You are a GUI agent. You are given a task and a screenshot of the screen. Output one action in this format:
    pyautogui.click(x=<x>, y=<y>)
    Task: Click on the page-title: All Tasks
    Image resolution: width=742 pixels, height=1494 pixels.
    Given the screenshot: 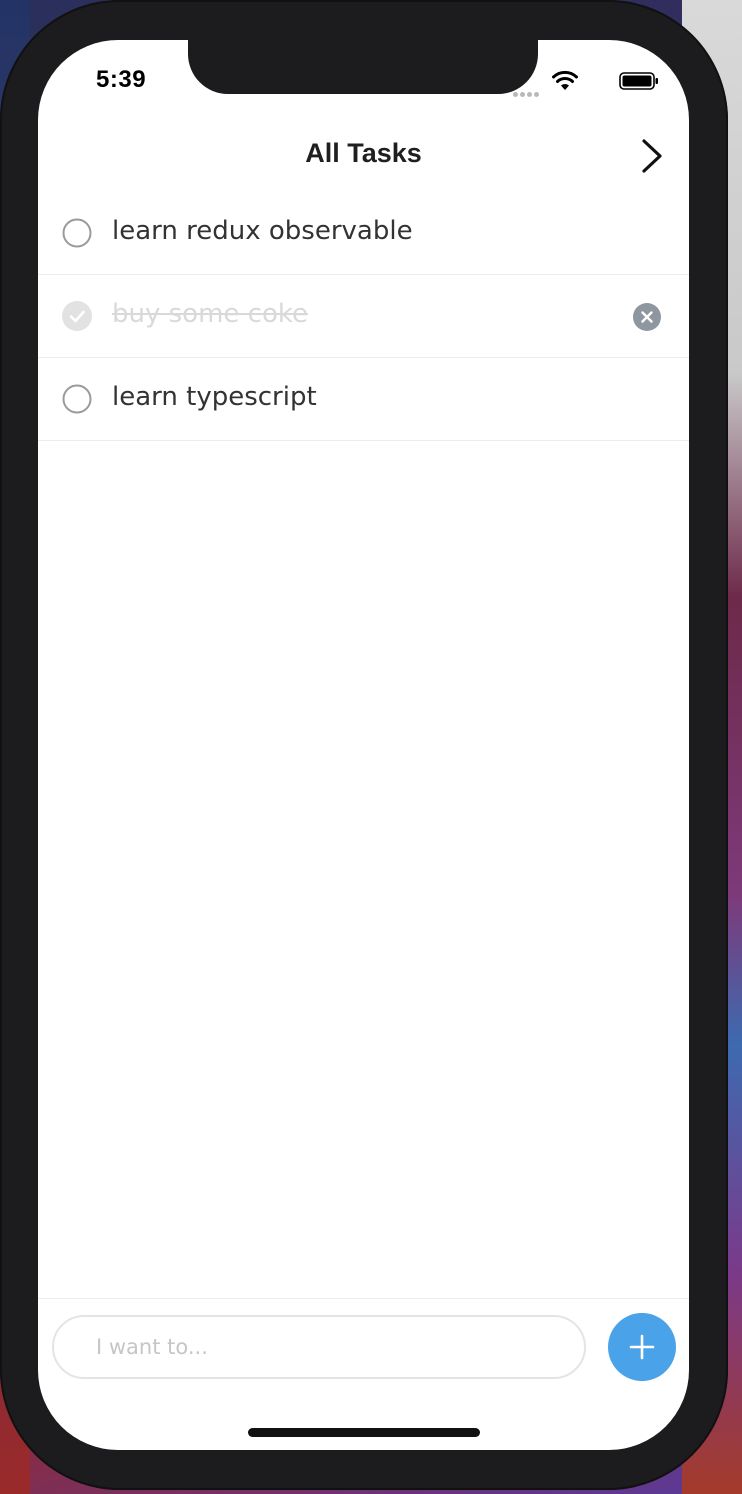 What is the action you would take?
    pyautogui.click(x=363, y=153)
    